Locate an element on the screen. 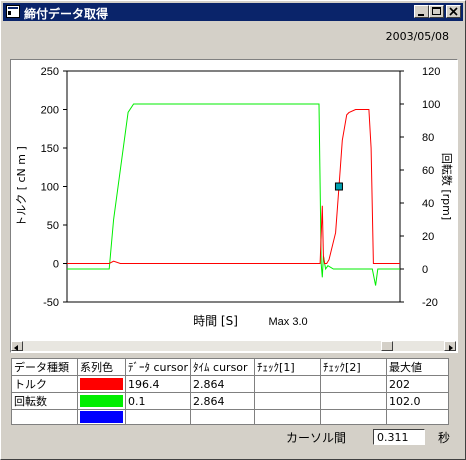 This screenshot has height=460, width=466. right-tick-label: 40 is located at coordinates (428, 204).